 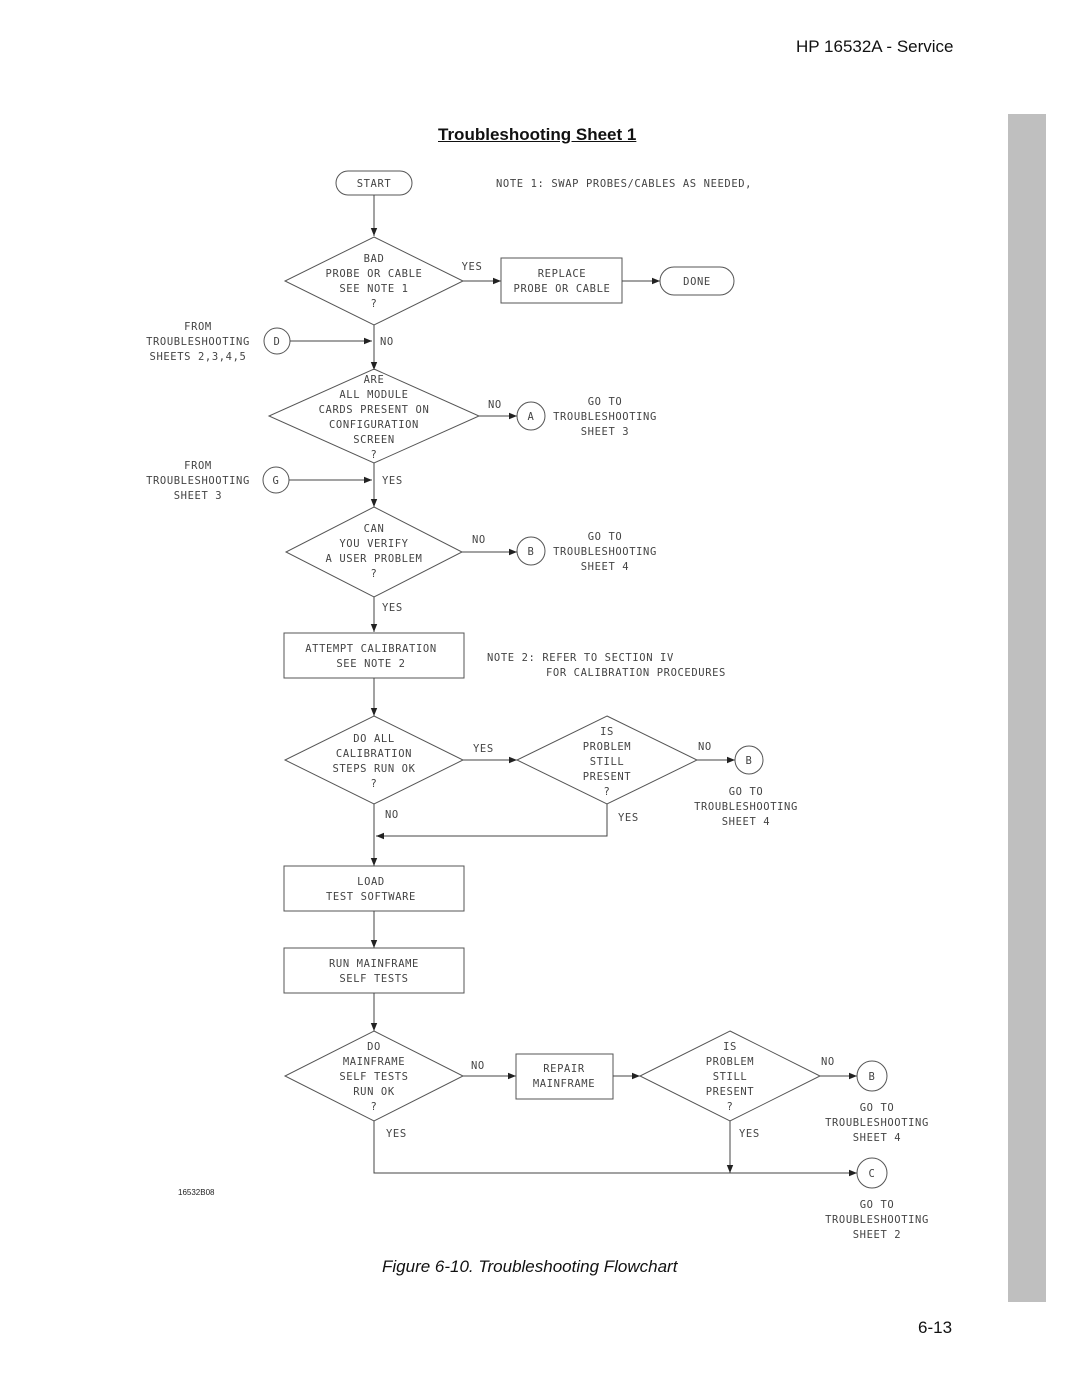 I want to click on connector-d-label: SHEETS 2,3,4,5, so click(x=198, y=357).